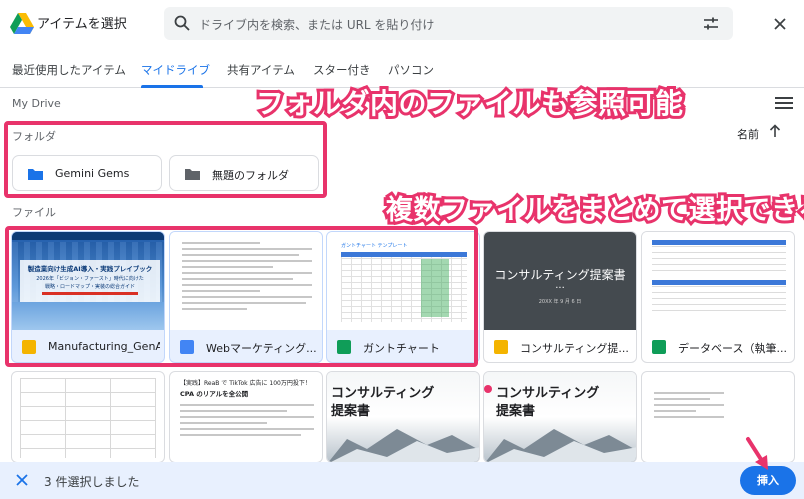 The width and height of the screenshot is (804, 499). I want to click on folder-item: 無題のフォルダ, so click(244, 173).